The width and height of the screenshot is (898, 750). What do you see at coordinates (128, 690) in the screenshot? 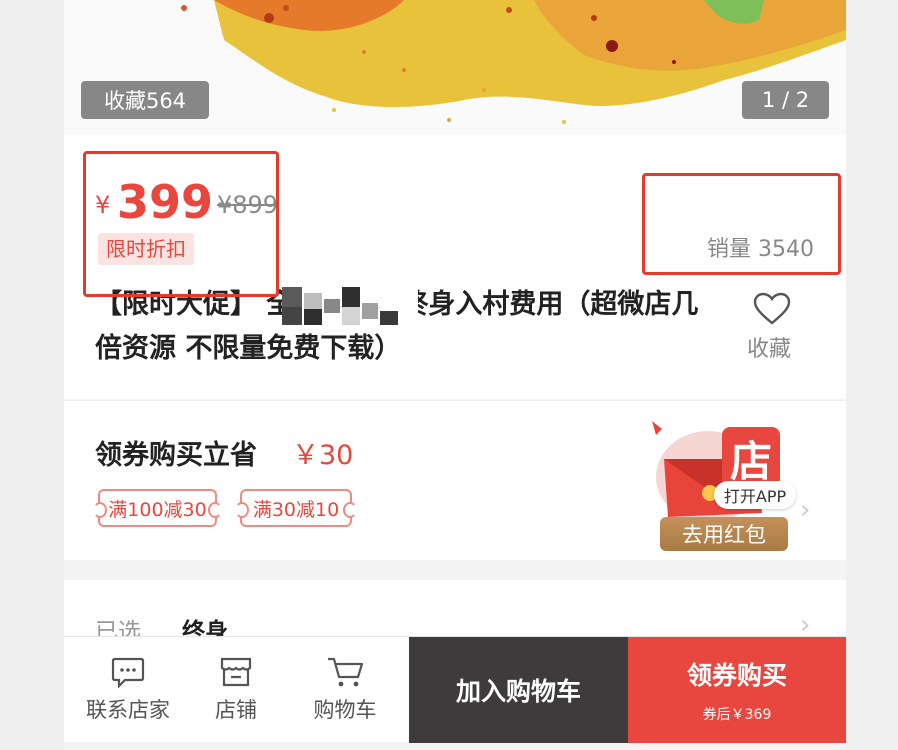
I see `contact-seller-button: 联系店家` at bounding box center [128, 690].